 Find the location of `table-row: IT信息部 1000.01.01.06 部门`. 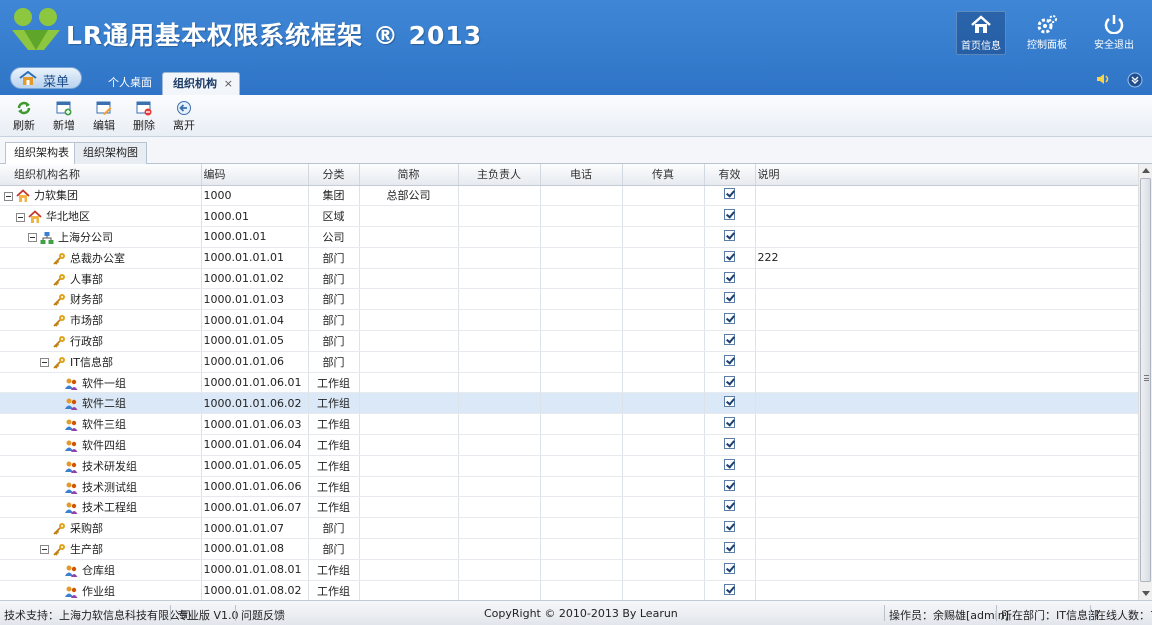

table-row: IT信息部 1000.01.01.06 部门 is located at coordinates (569, 362).